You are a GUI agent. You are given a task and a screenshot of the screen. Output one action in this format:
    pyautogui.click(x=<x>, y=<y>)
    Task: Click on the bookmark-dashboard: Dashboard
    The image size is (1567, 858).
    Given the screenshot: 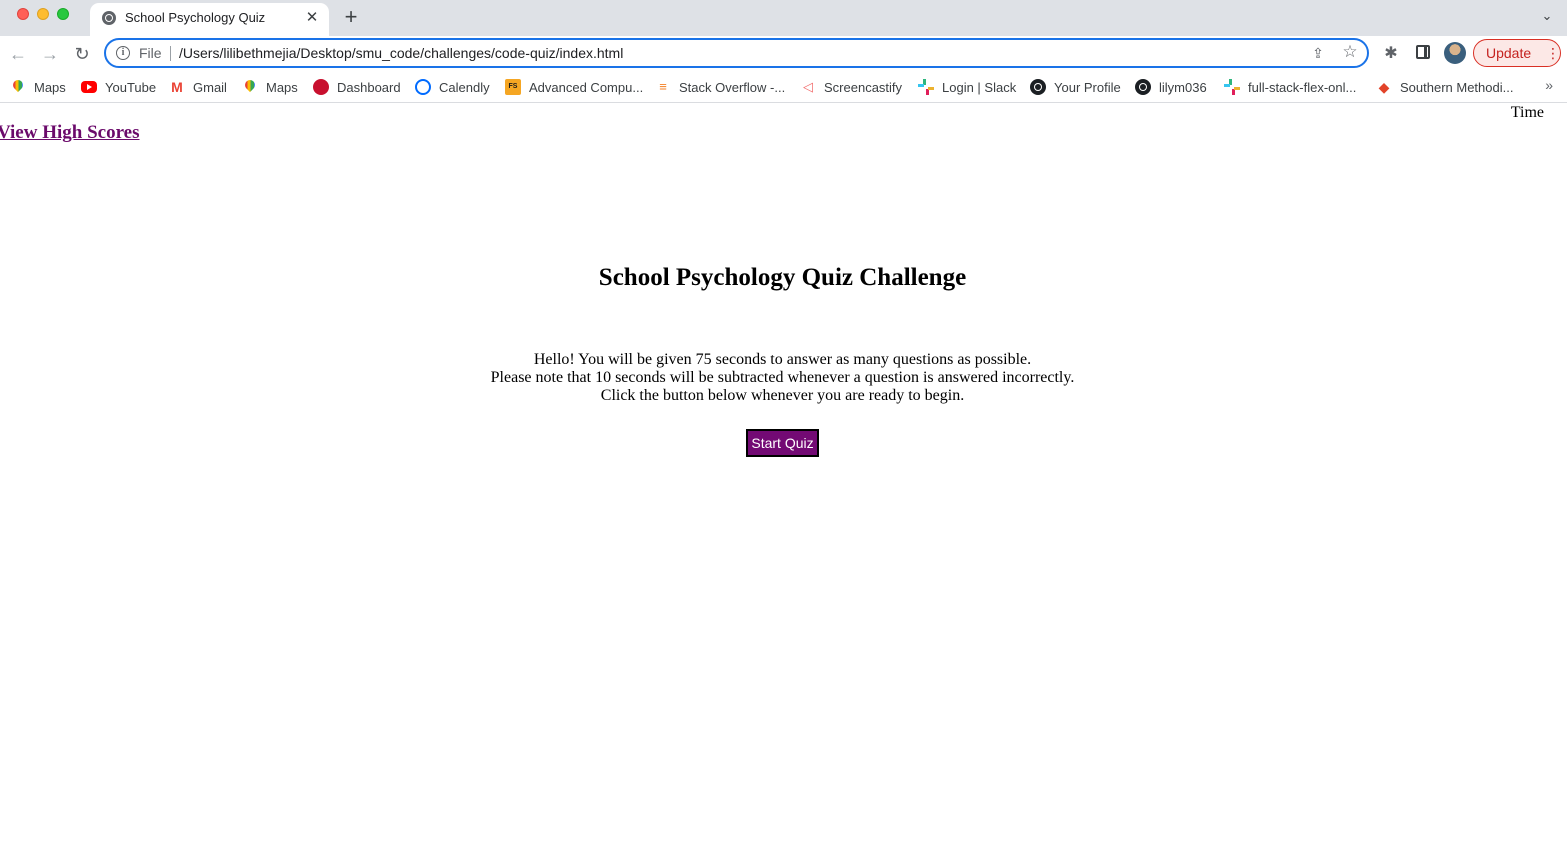 What is the action you would take?
    pyautogui.click(x=357, y=87)
    